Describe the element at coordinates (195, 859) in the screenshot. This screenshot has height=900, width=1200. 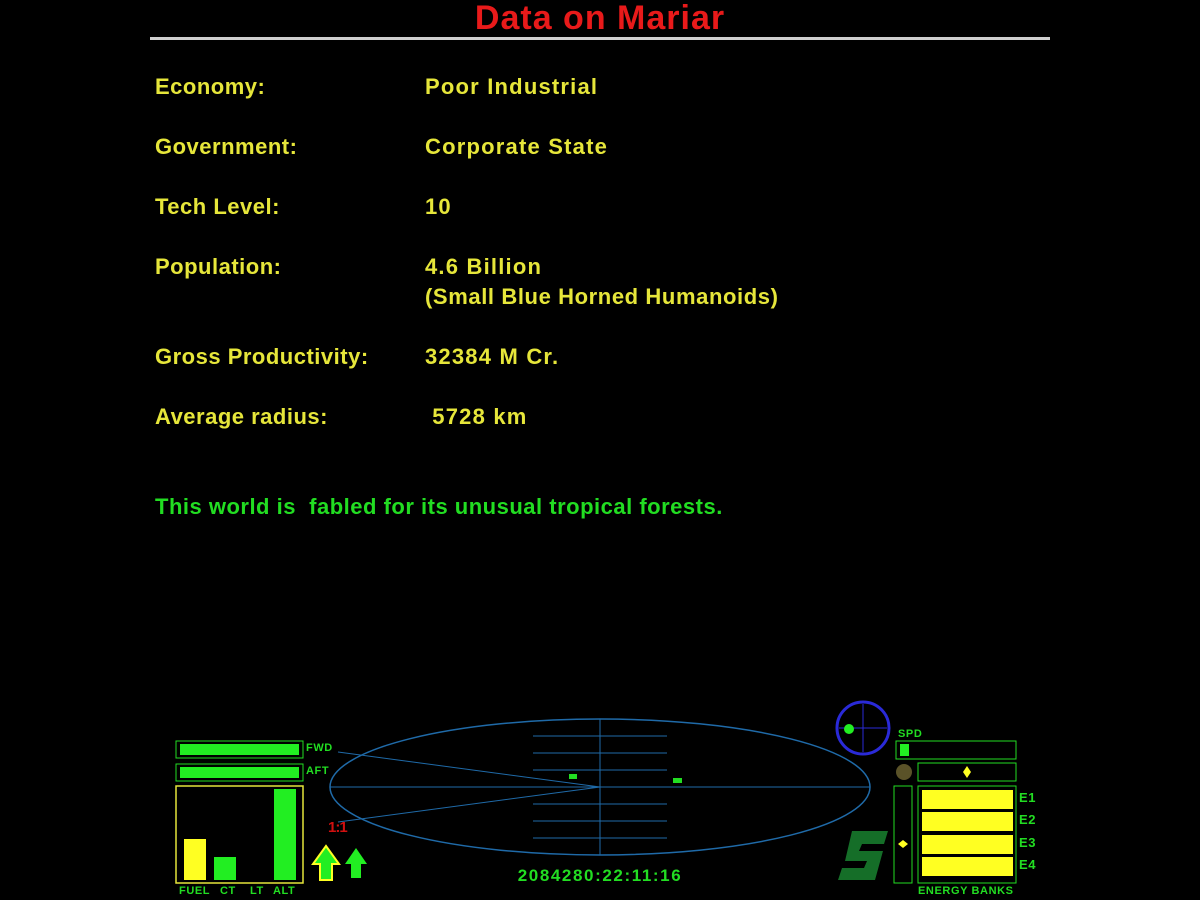
I see `fuel-gauge` at that location.